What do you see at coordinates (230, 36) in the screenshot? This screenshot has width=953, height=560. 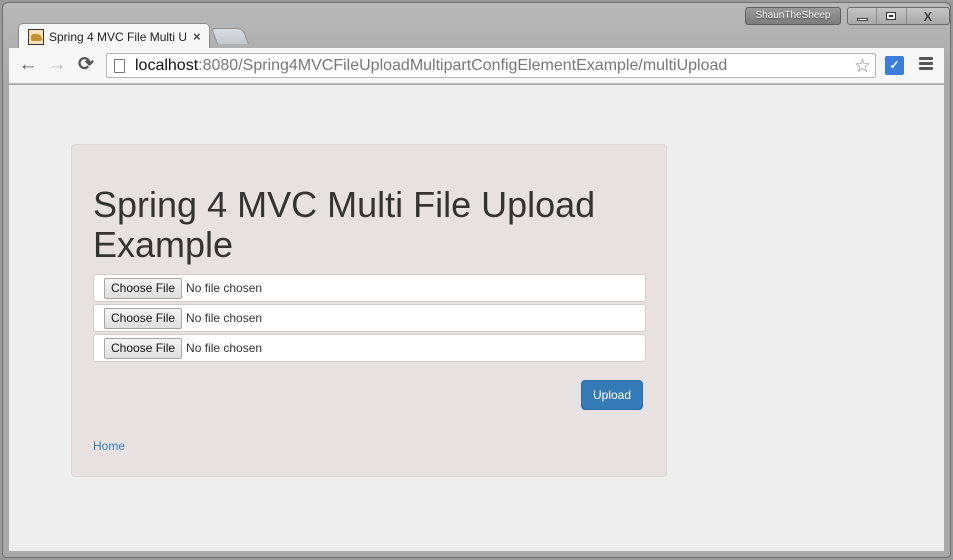 I see `new-tab-button` at bounding box center [230, 36].